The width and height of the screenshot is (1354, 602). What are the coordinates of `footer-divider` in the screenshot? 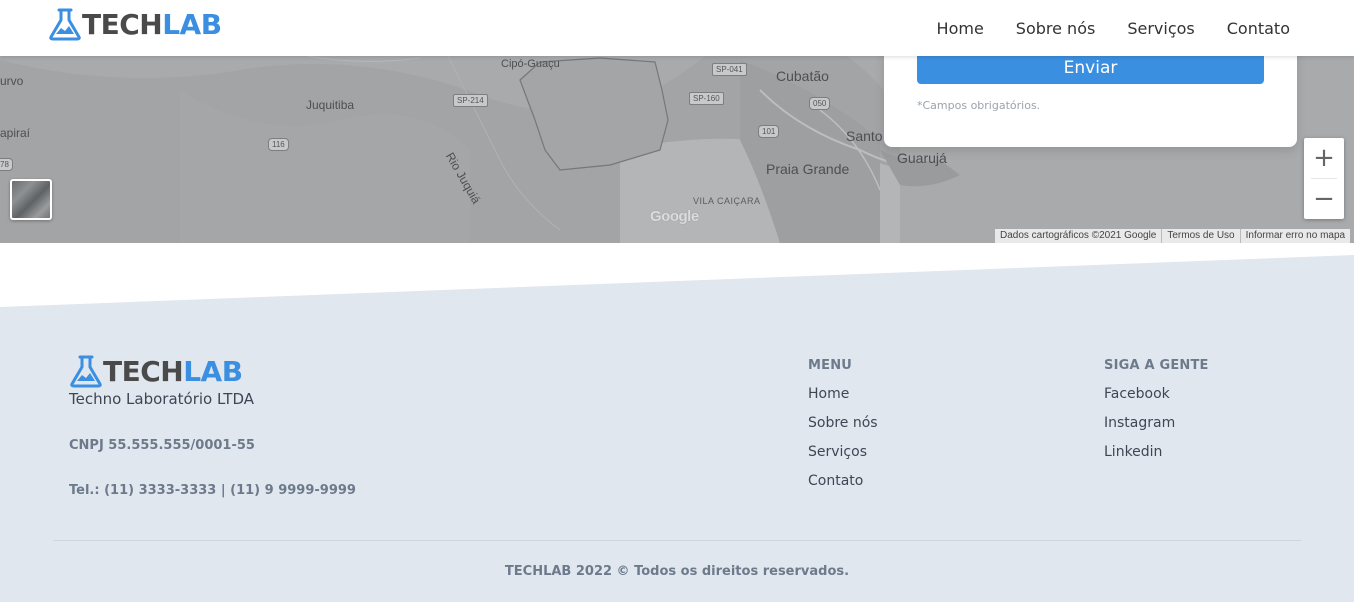 It's located at (677, 540).